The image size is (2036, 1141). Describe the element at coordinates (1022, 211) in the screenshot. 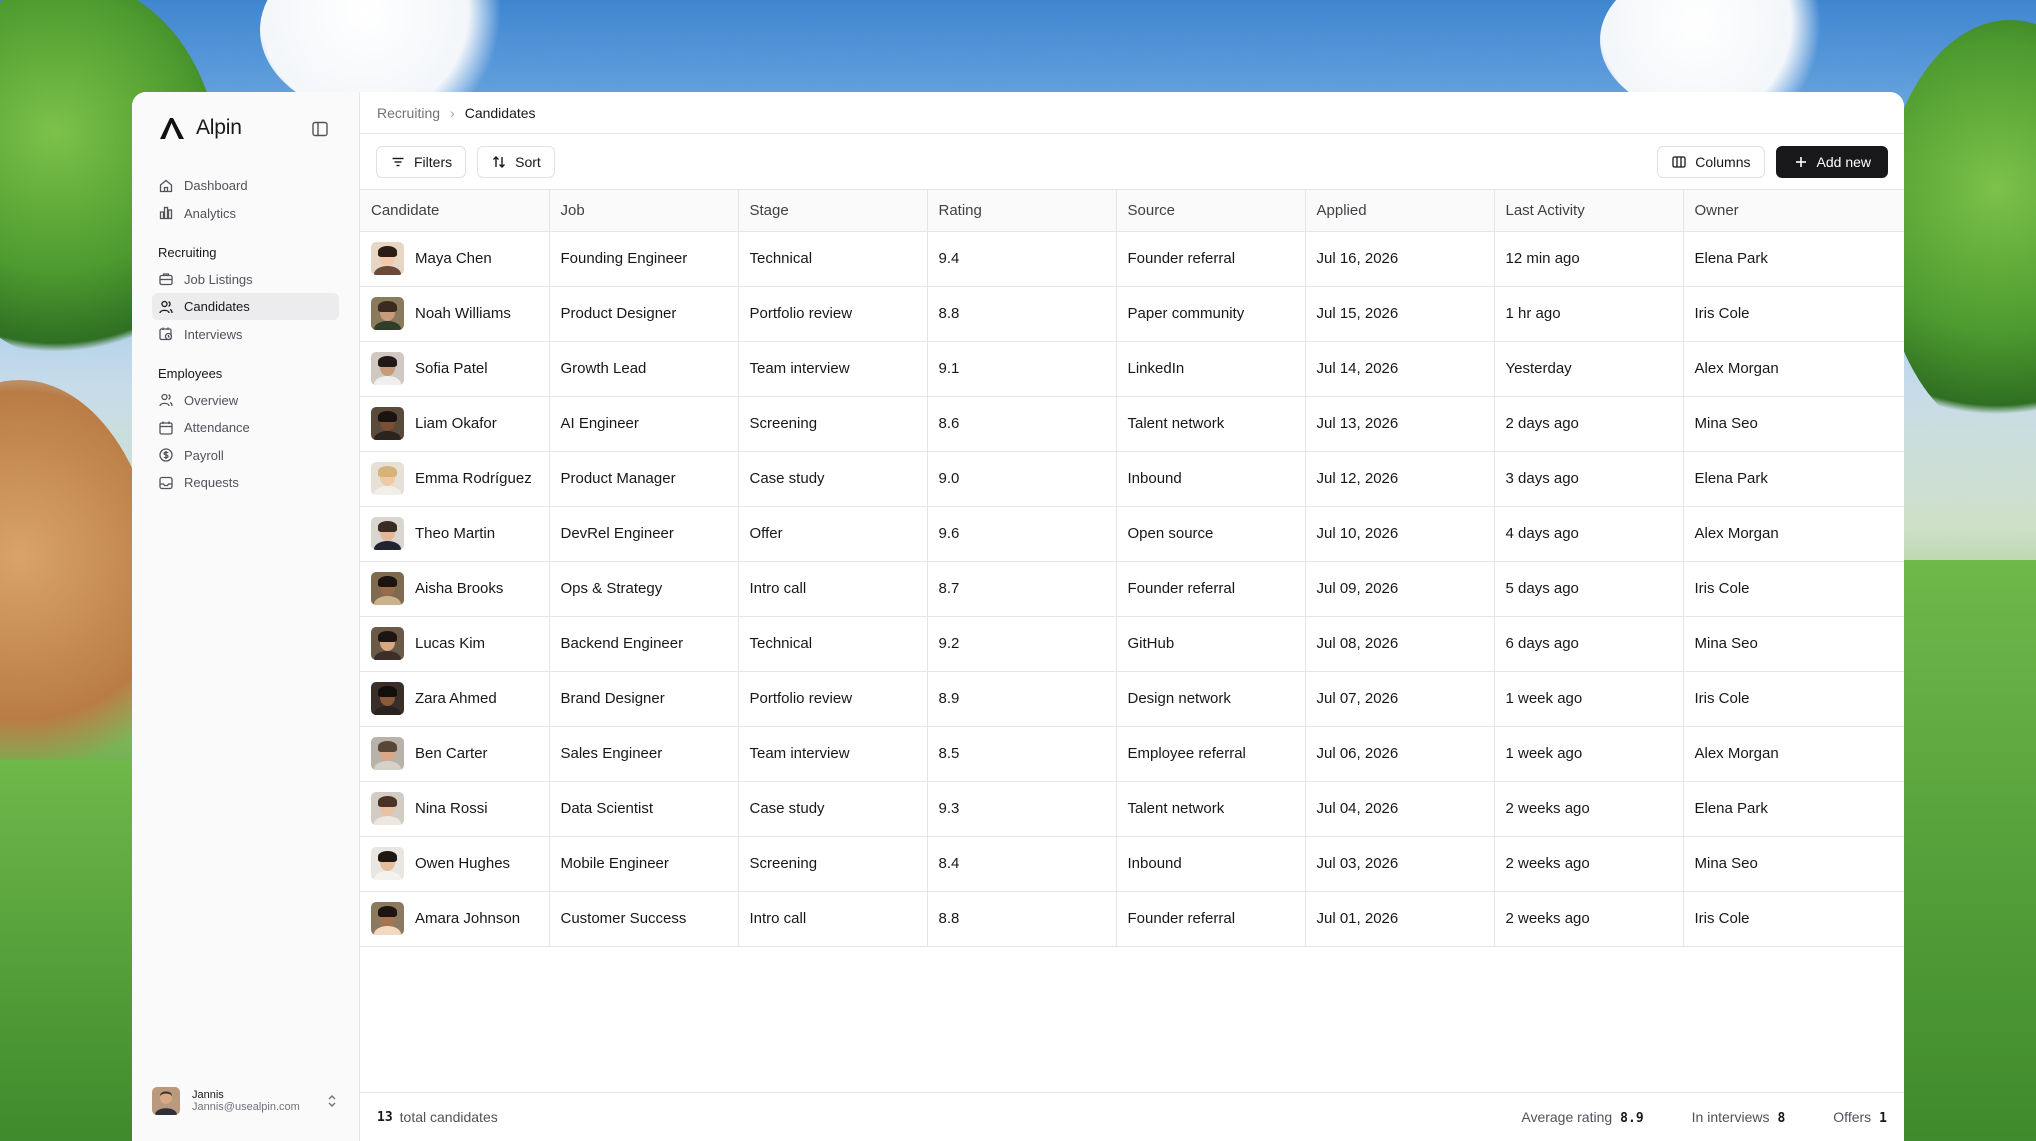

I see `column-header-rating: Rating` at that location.